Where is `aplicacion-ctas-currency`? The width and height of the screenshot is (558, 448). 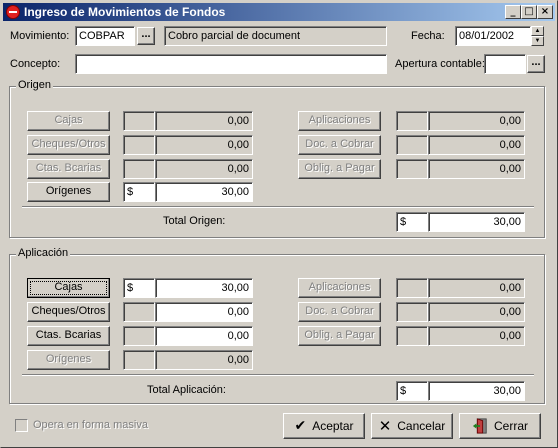
aplicacion-ctas-currency is located at coordinates (139, 336).